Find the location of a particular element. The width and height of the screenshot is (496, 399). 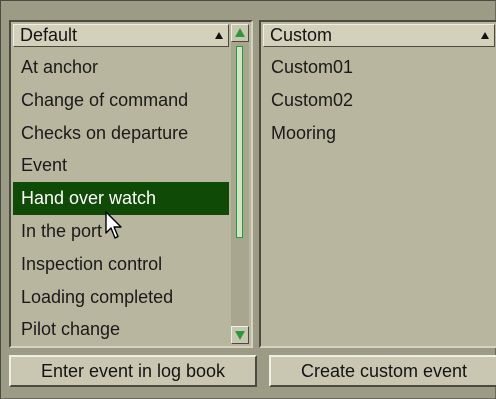

list-item: Event is located at coordinates (121, 165).